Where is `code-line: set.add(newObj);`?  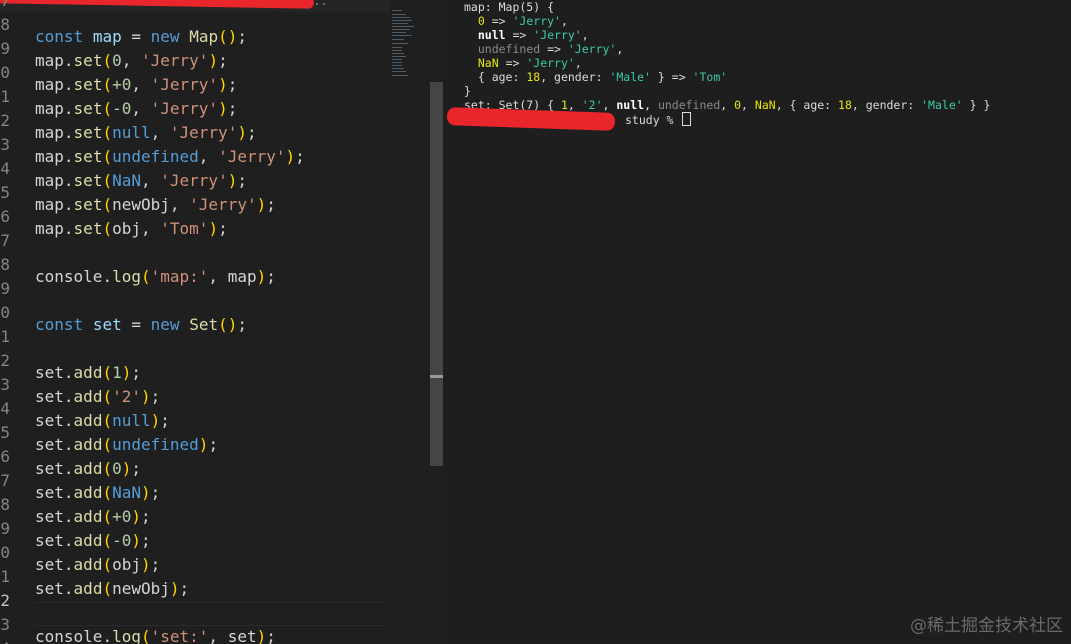 code-line: set.add(newObj); is located at coordinates (112, 589).